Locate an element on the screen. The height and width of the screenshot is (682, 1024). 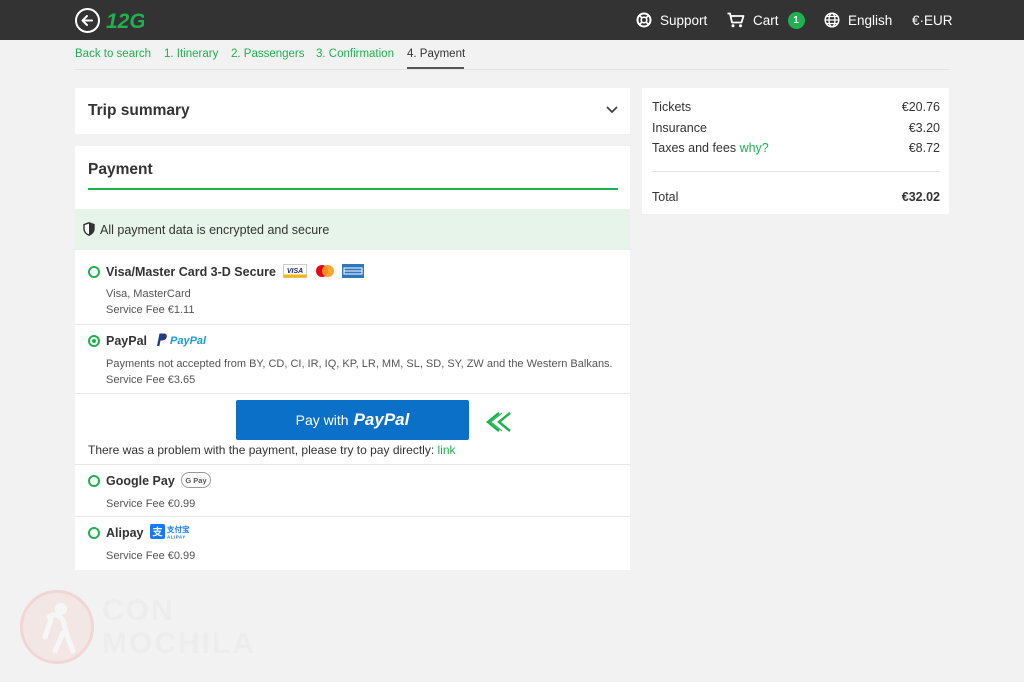
visa-logo-icon: VISA is located at coordinates (295, 271).